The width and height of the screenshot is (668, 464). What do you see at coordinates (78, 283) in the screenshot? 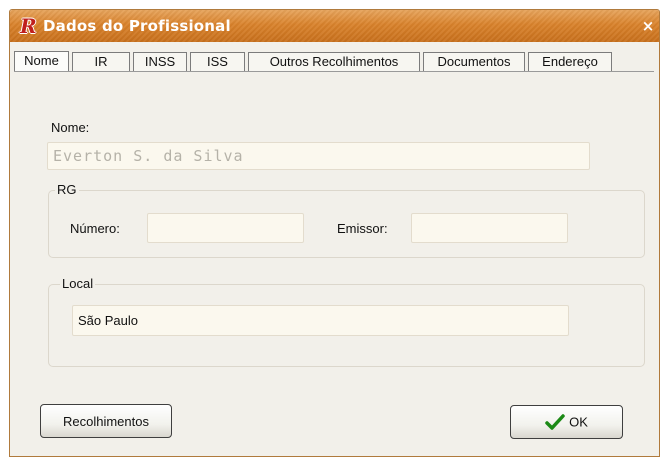
I see `local-group-title: Local` at bounding box center [78, 283].